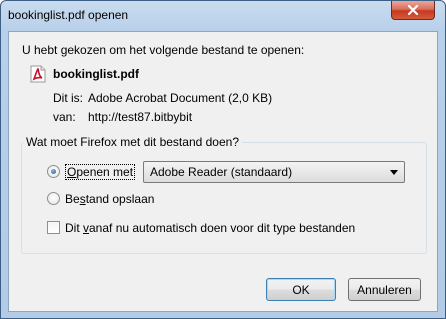 This screenshot has width=446, height=319. Describe the element at coordinates (38, 74) in the screenshot. I see `pdf-file-icon` at that location.